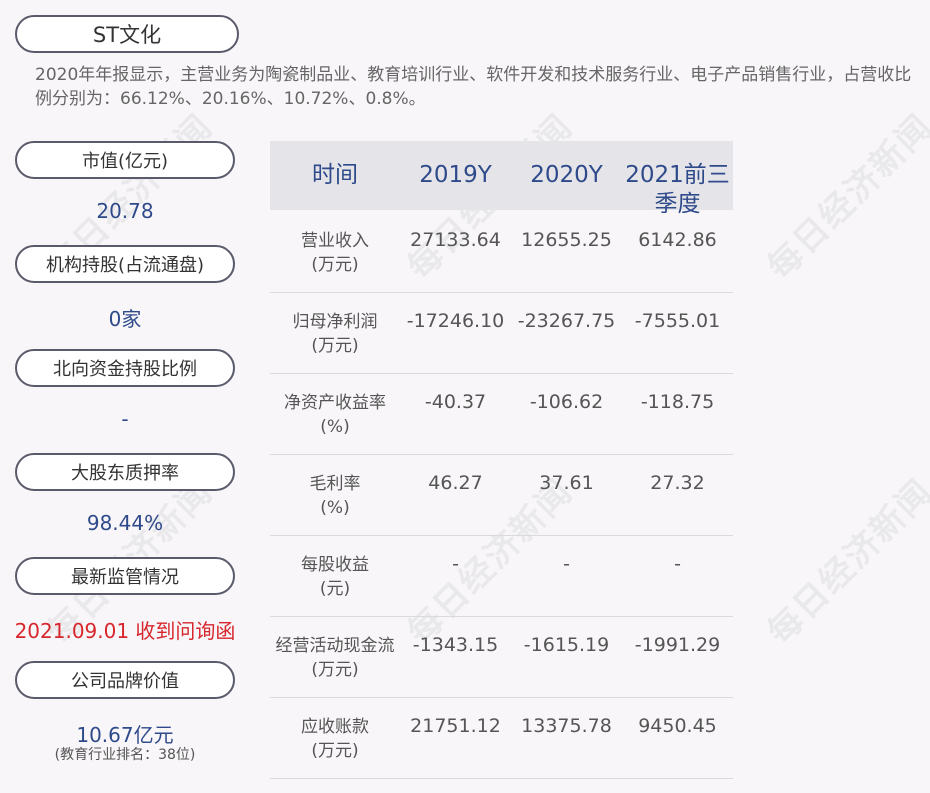 Image resolution: width=930 pixels, height=793 pixels. Describe the element at coordinates (335, 739) in the screenshot. I see `row-label: 应收账款 (万元)` at that location.